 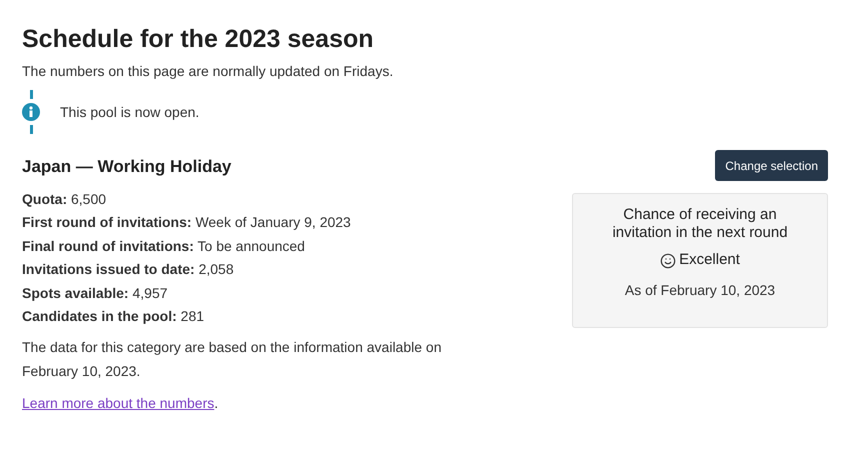 I want to click on pool-title: Japan — Working Holiday, so click(x=127, y=167).